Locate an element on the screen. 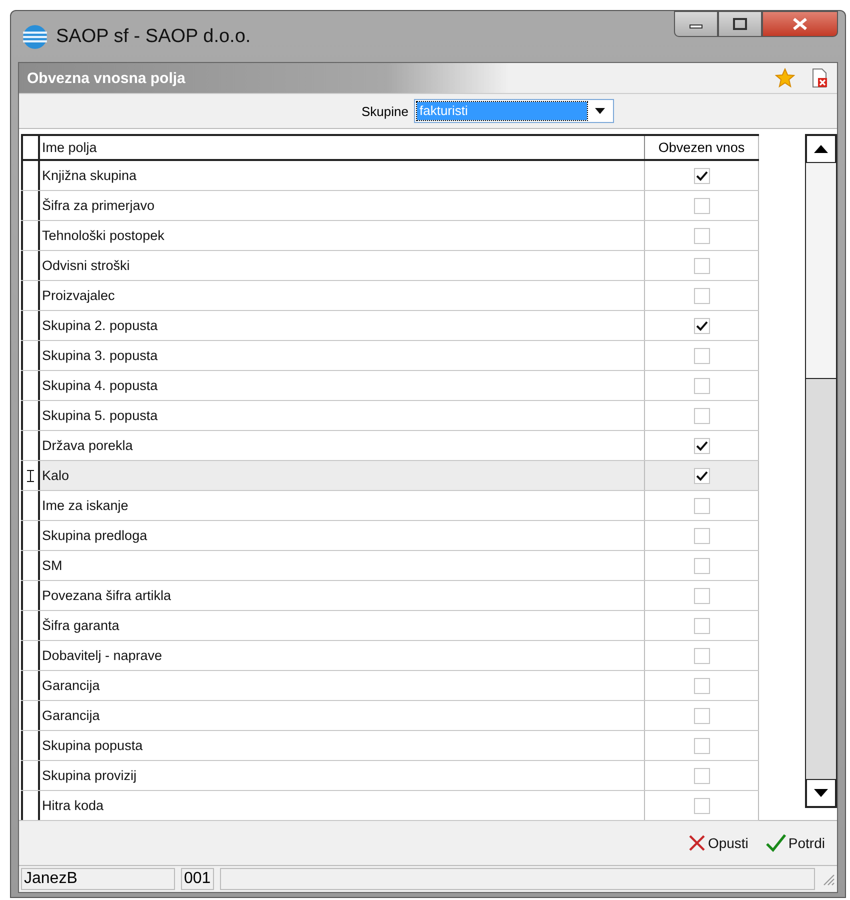 Image resolution: width=850 pixels, height=900 pixels. table-cell-text: Tehnološki postopek is located at coordinates (103, 236).